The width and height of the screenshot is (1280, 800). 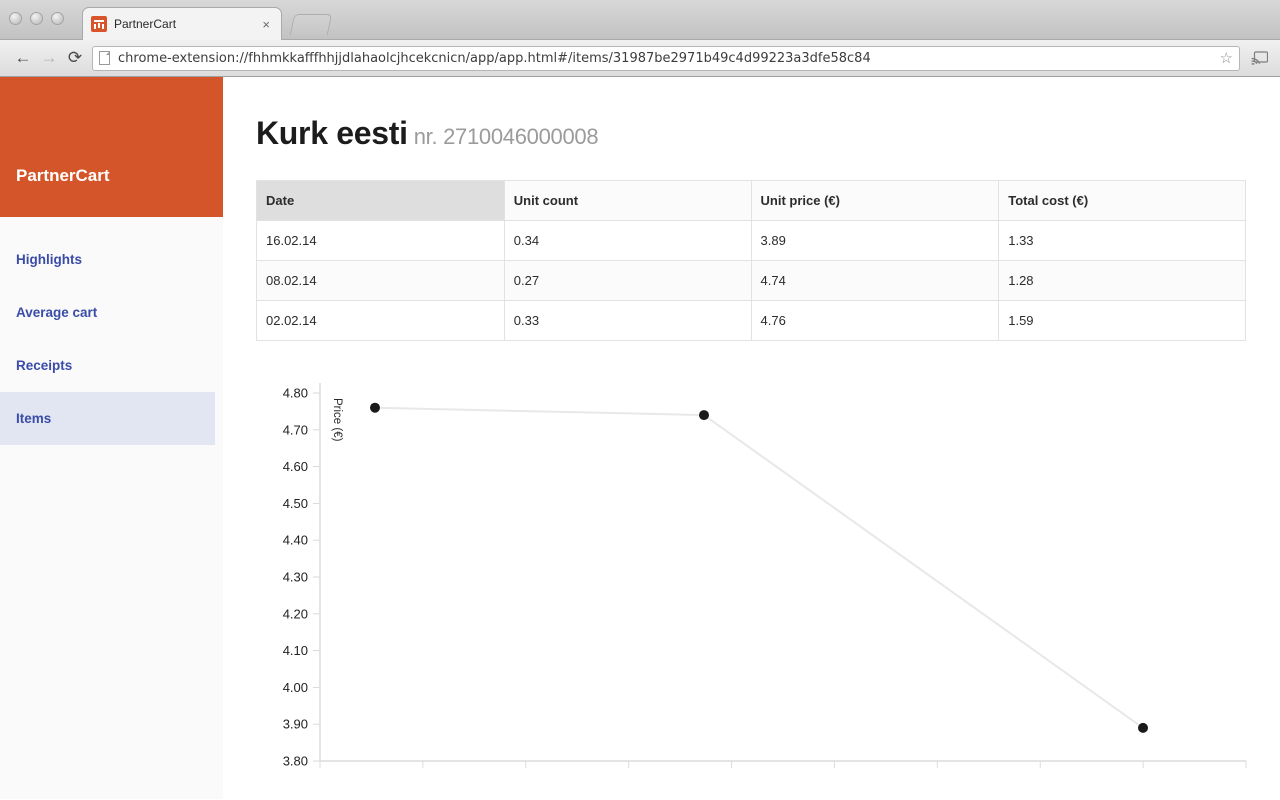 What do you see at coordinates (111, 147) in the screenshot?
I see `brand-area: PartnerCart` at bounding box center [111, 147].